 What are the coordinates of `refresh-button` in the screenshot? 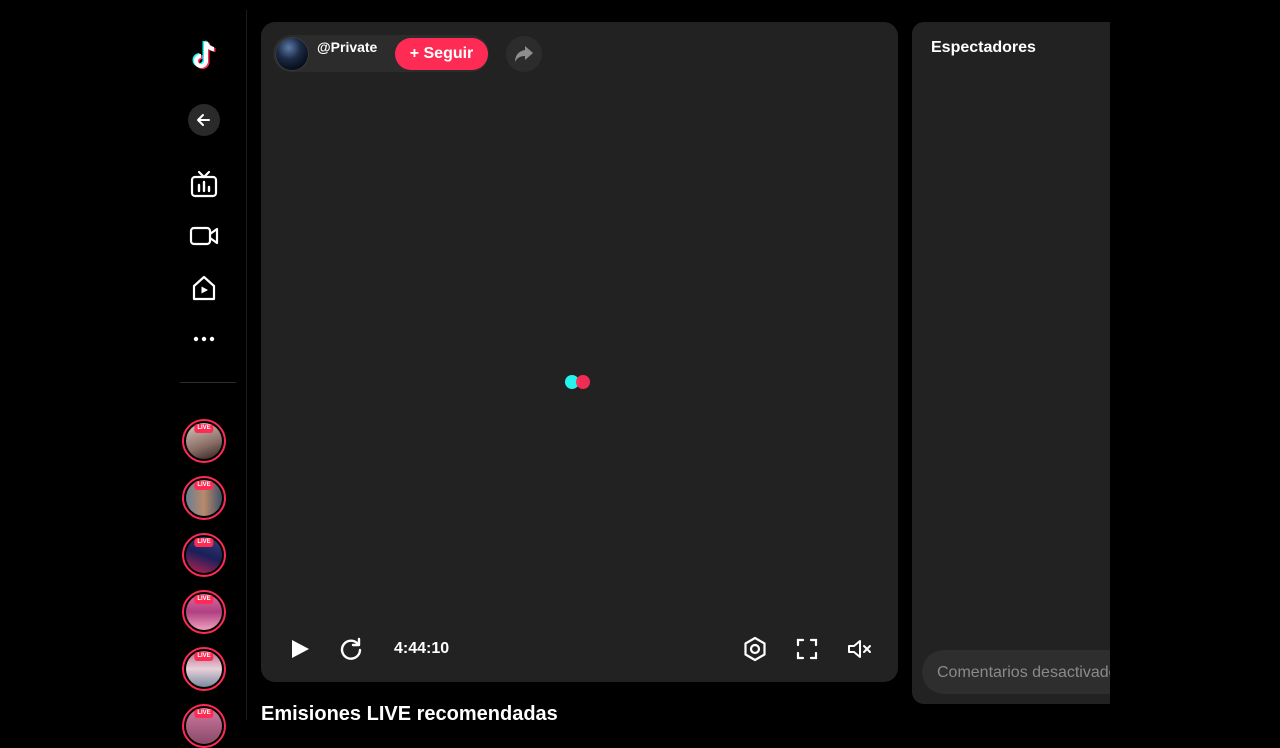 It's located at (351, 649).